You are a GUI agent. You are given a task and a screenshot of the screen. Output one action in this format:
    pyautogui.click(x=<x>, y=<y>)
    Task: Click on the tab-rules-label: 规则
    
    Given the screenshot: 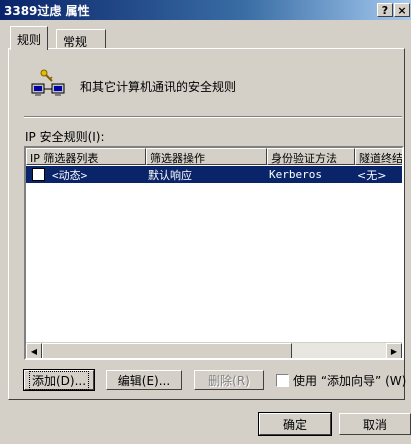 What is the action you would take?
    pyautogui.click(x=29, y=40)
    